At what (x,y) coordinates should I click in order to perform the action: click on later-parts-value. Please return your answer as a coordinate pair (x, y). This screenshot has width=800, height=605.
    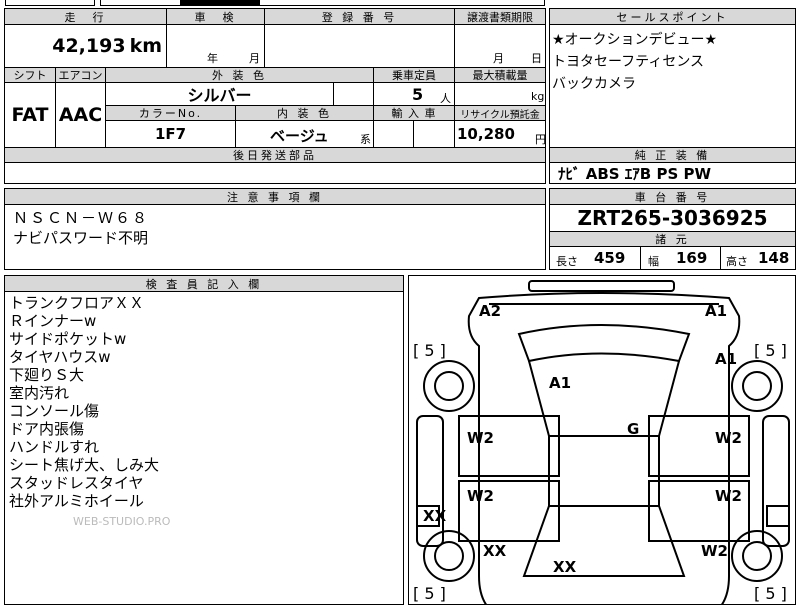
    Looking at the image, I should click on (275, 173).